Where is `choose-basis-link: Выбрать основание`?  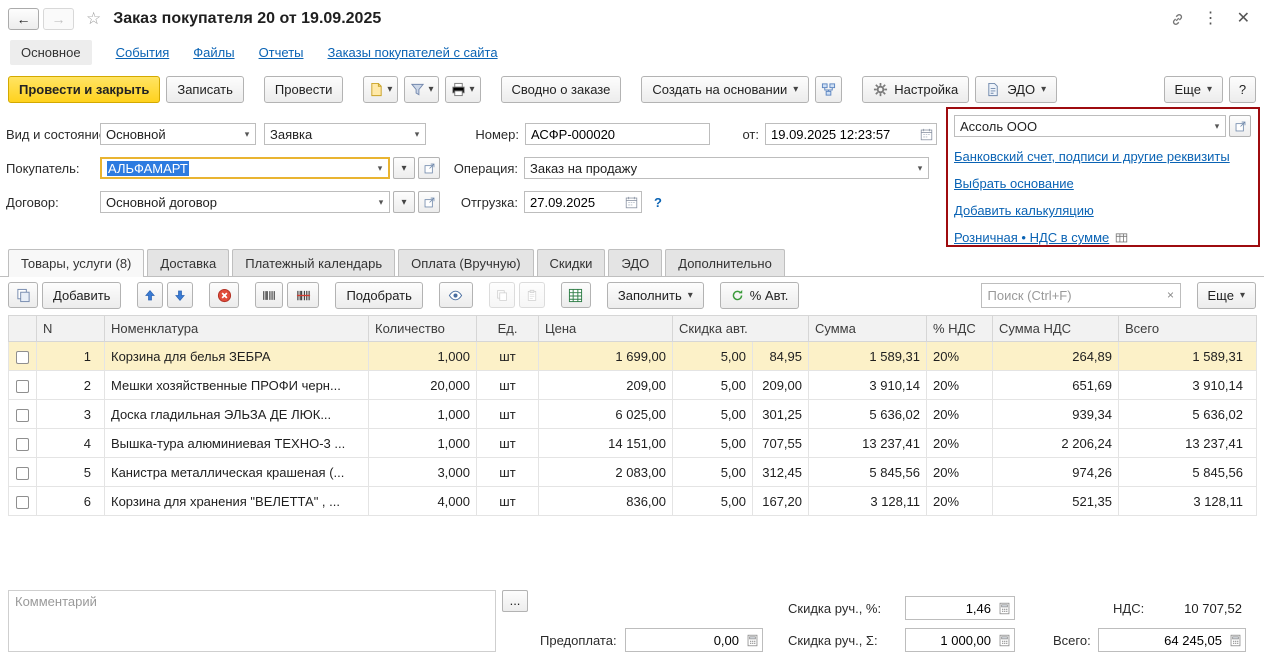
choose-basis-link: Выбрать основание is located at coordinates (1014, 183).